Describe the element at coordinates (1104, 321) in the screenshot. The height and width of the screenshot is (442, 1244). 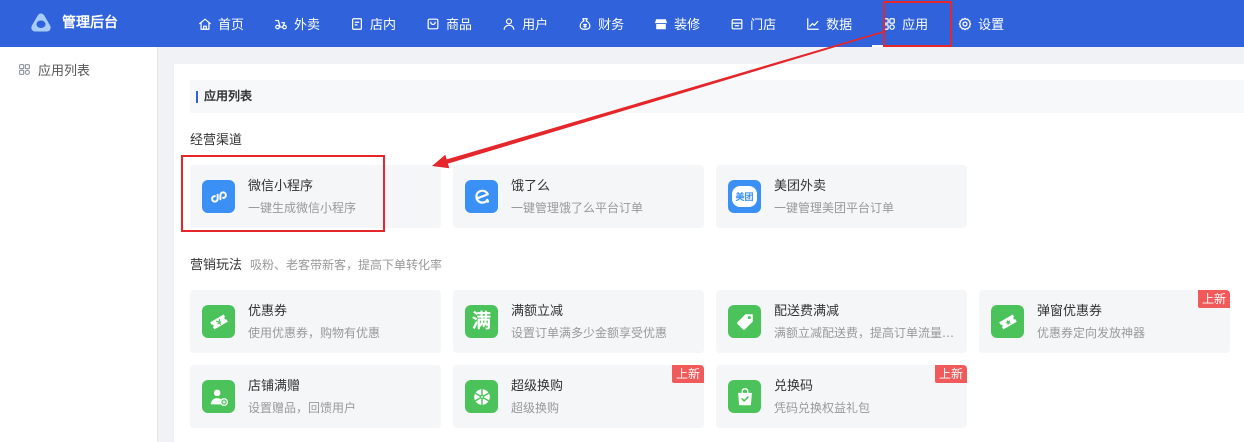
I see `app-card-popup-coupon: 弹窗优惠券 优惠券定向发放神器 上新` at that location.